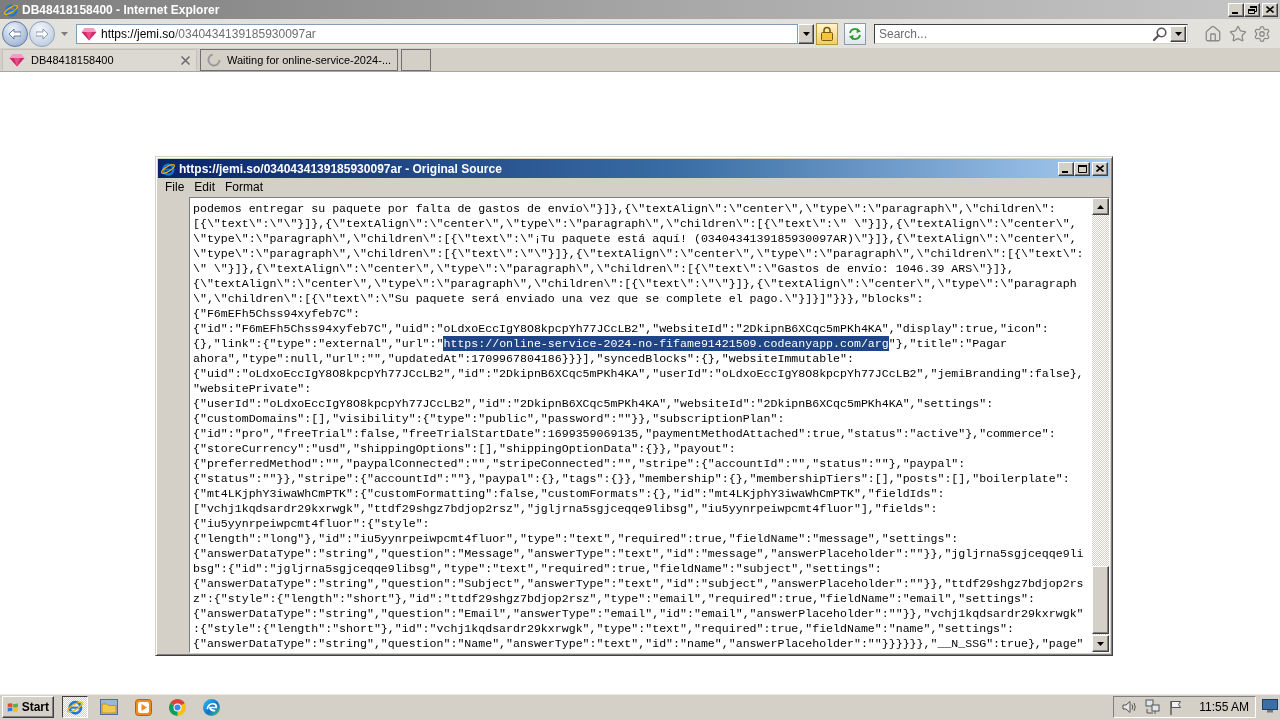 The width and height of the screenshot is (1280, 720). I want to click on source-line: {"storeCurrency":"usd","shippingOptions":[],"shippingOptionData":{}},"payout":, so click(465, 448).